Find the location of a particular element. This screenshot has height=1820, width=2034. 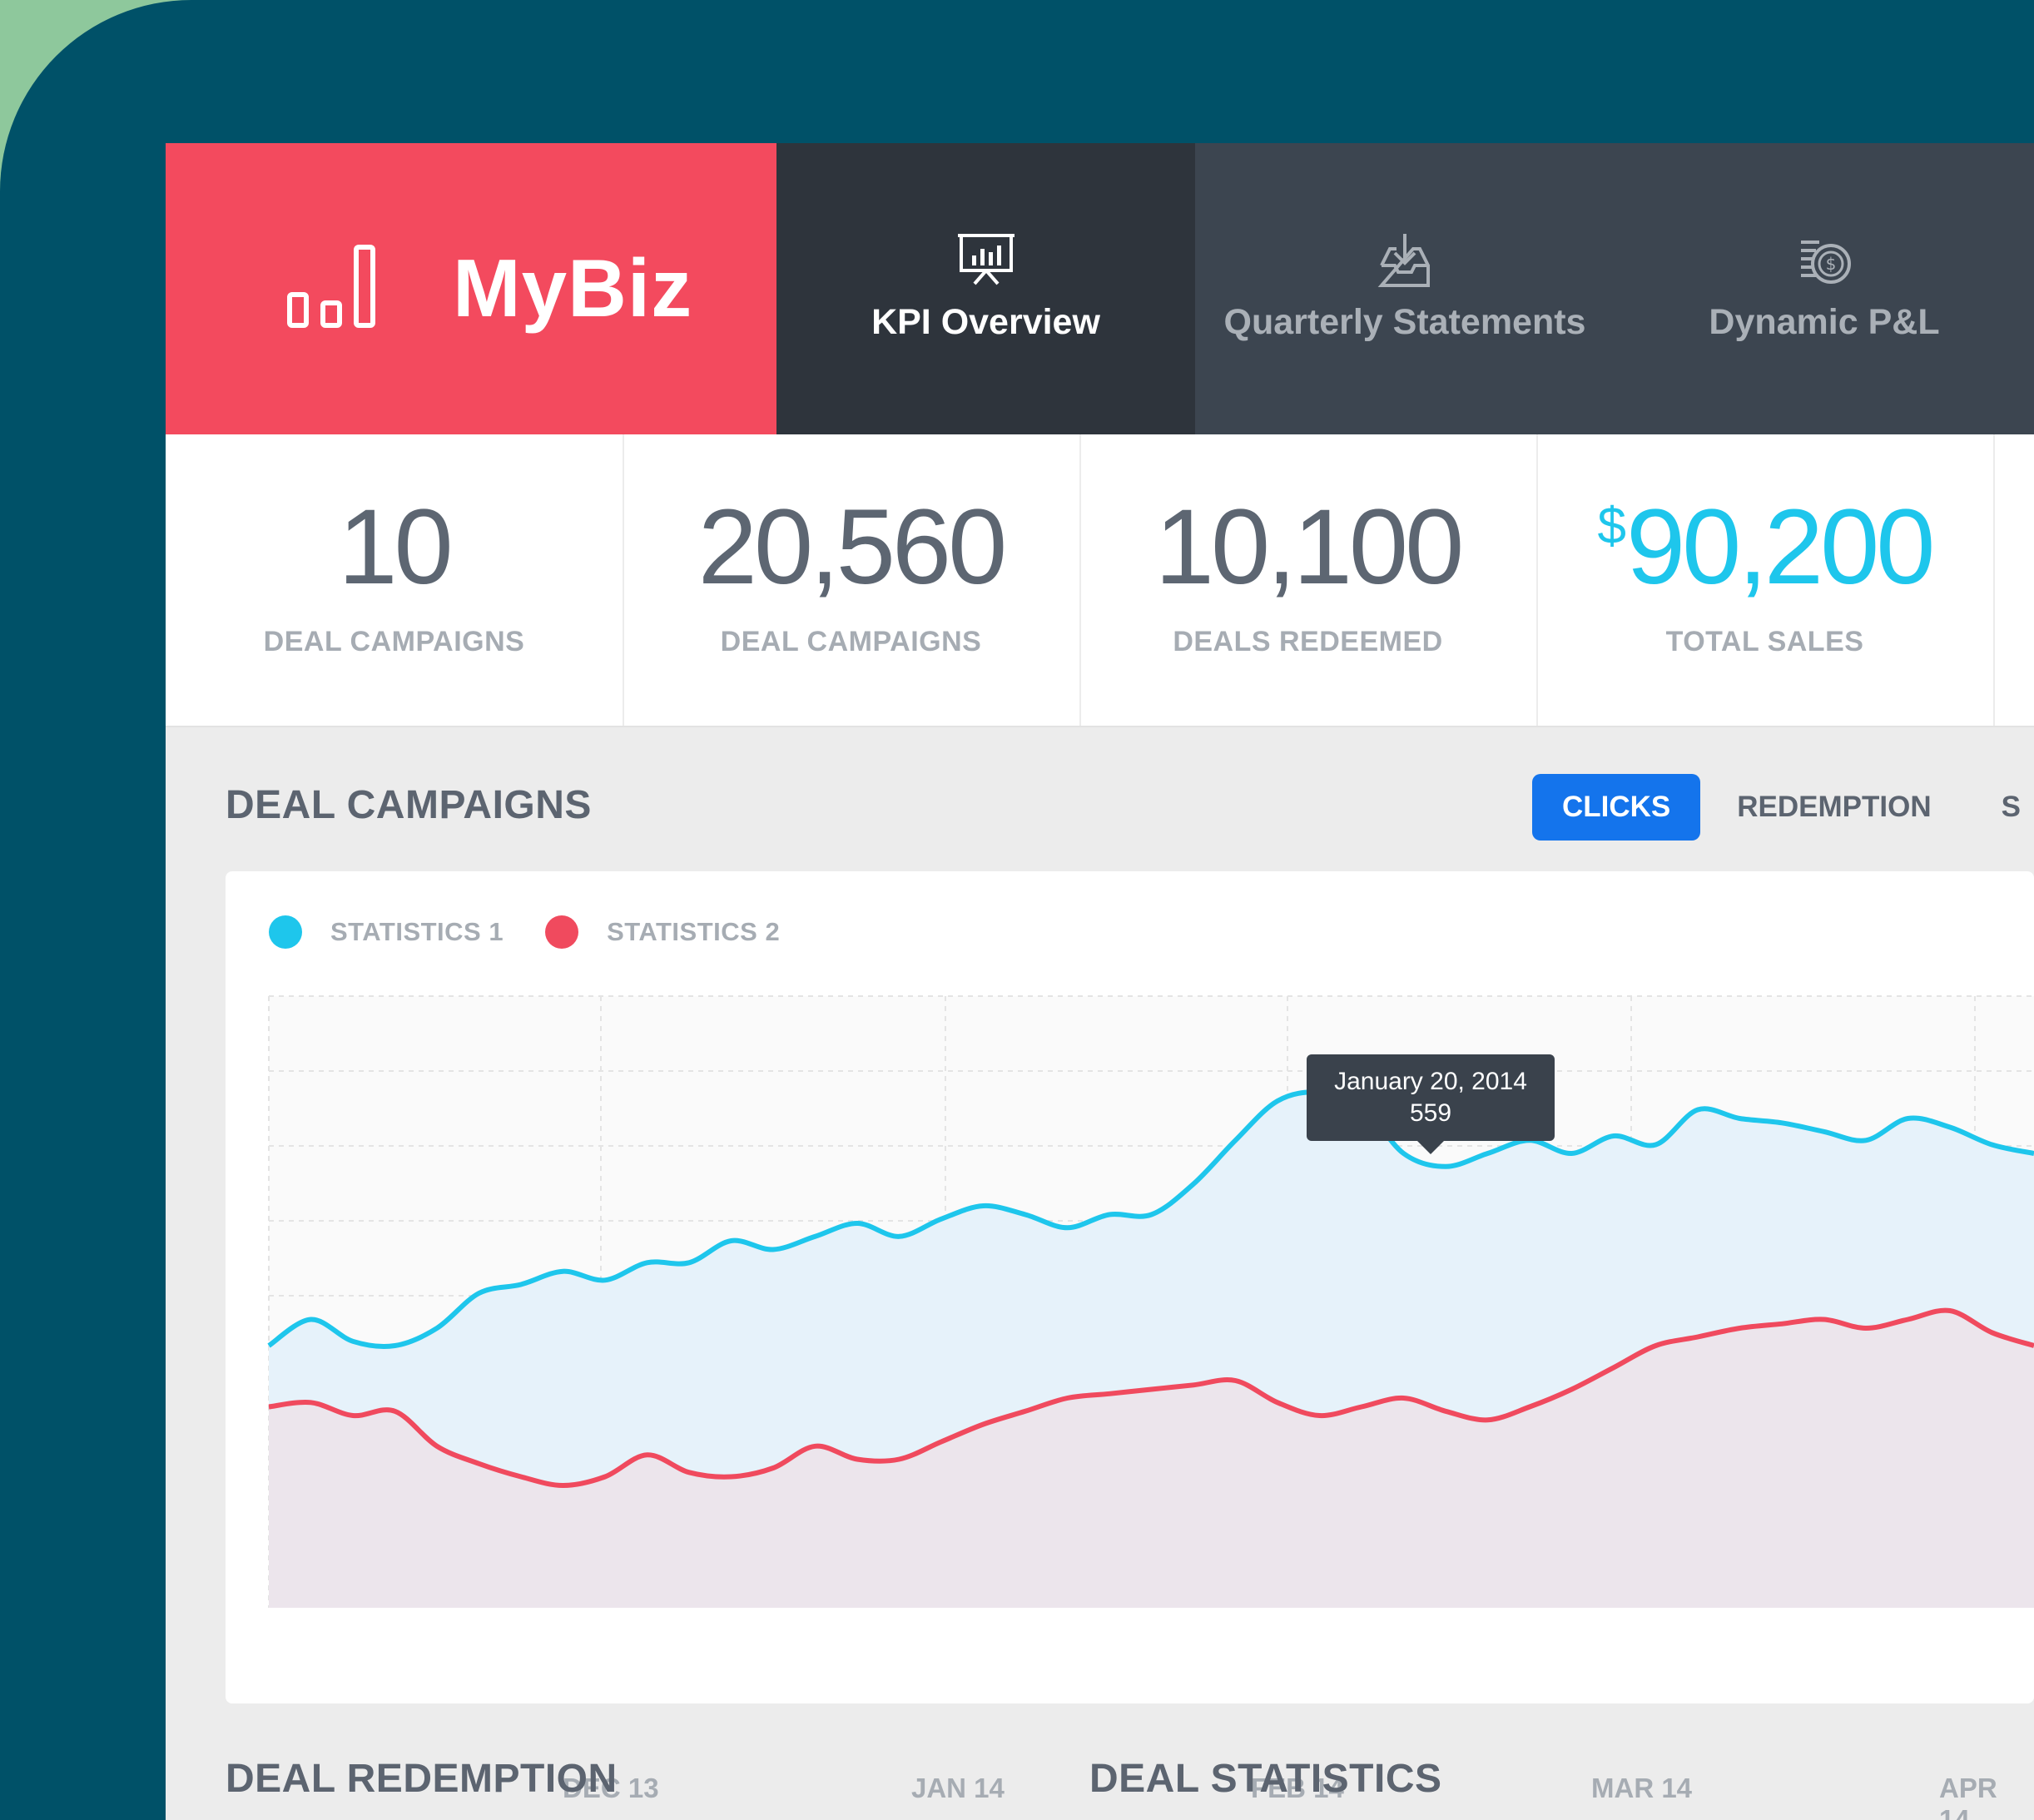

metric-toggle: CLICKS REDEMPTION S is located at coordinates (1776, 807).